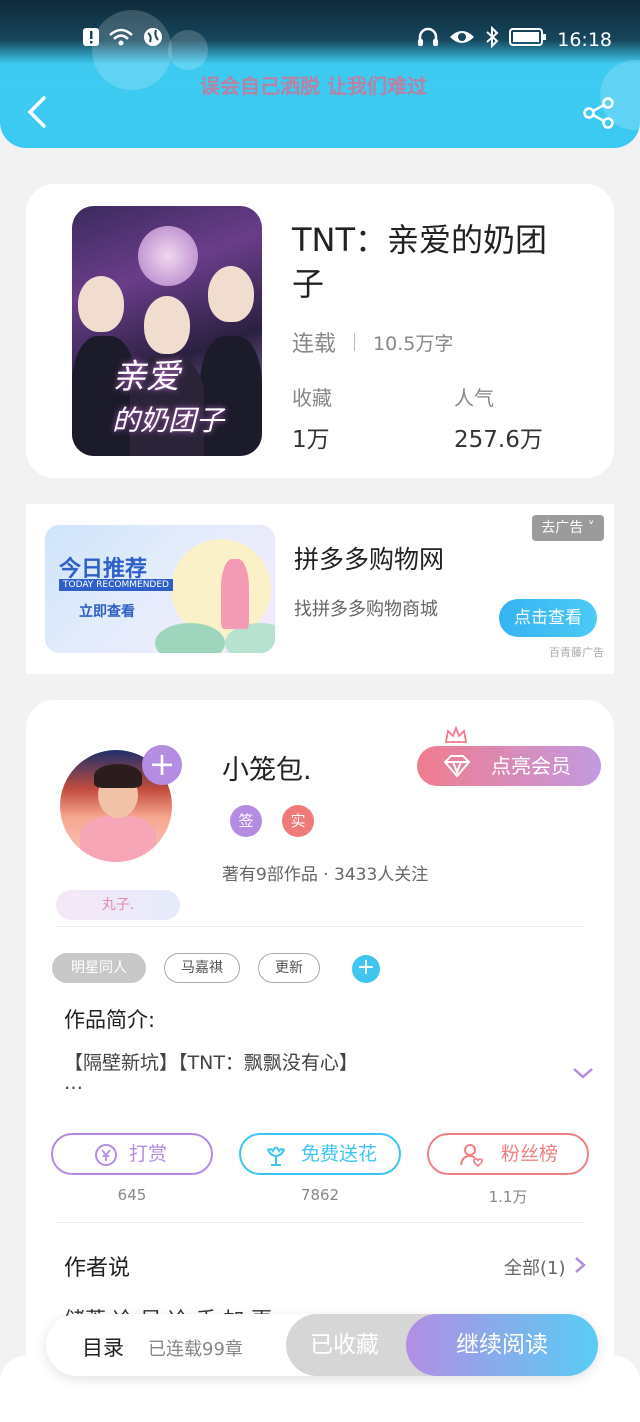 Image resolution: width=640 pixels, height=1422 pixels. Describe the element at coordinates (457, 766) in the screenshot. I see `diamond-icon` at that location.